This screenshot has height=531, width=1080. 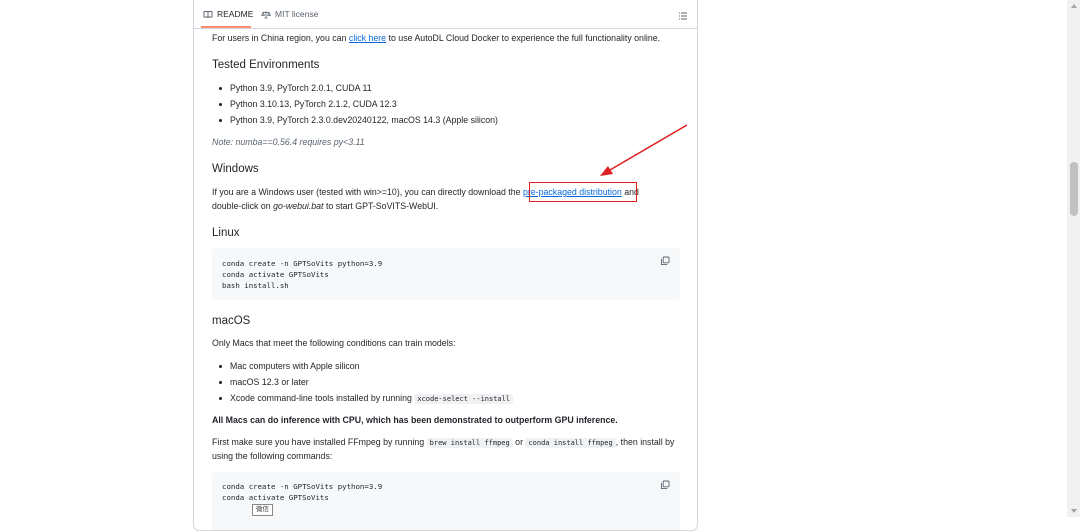 What do you see at coordinates (288, 142) in the screenshot?
I see `numba-note: Note: numba==0.56.4 requires py<3.11` at bounding box center [288, 142].